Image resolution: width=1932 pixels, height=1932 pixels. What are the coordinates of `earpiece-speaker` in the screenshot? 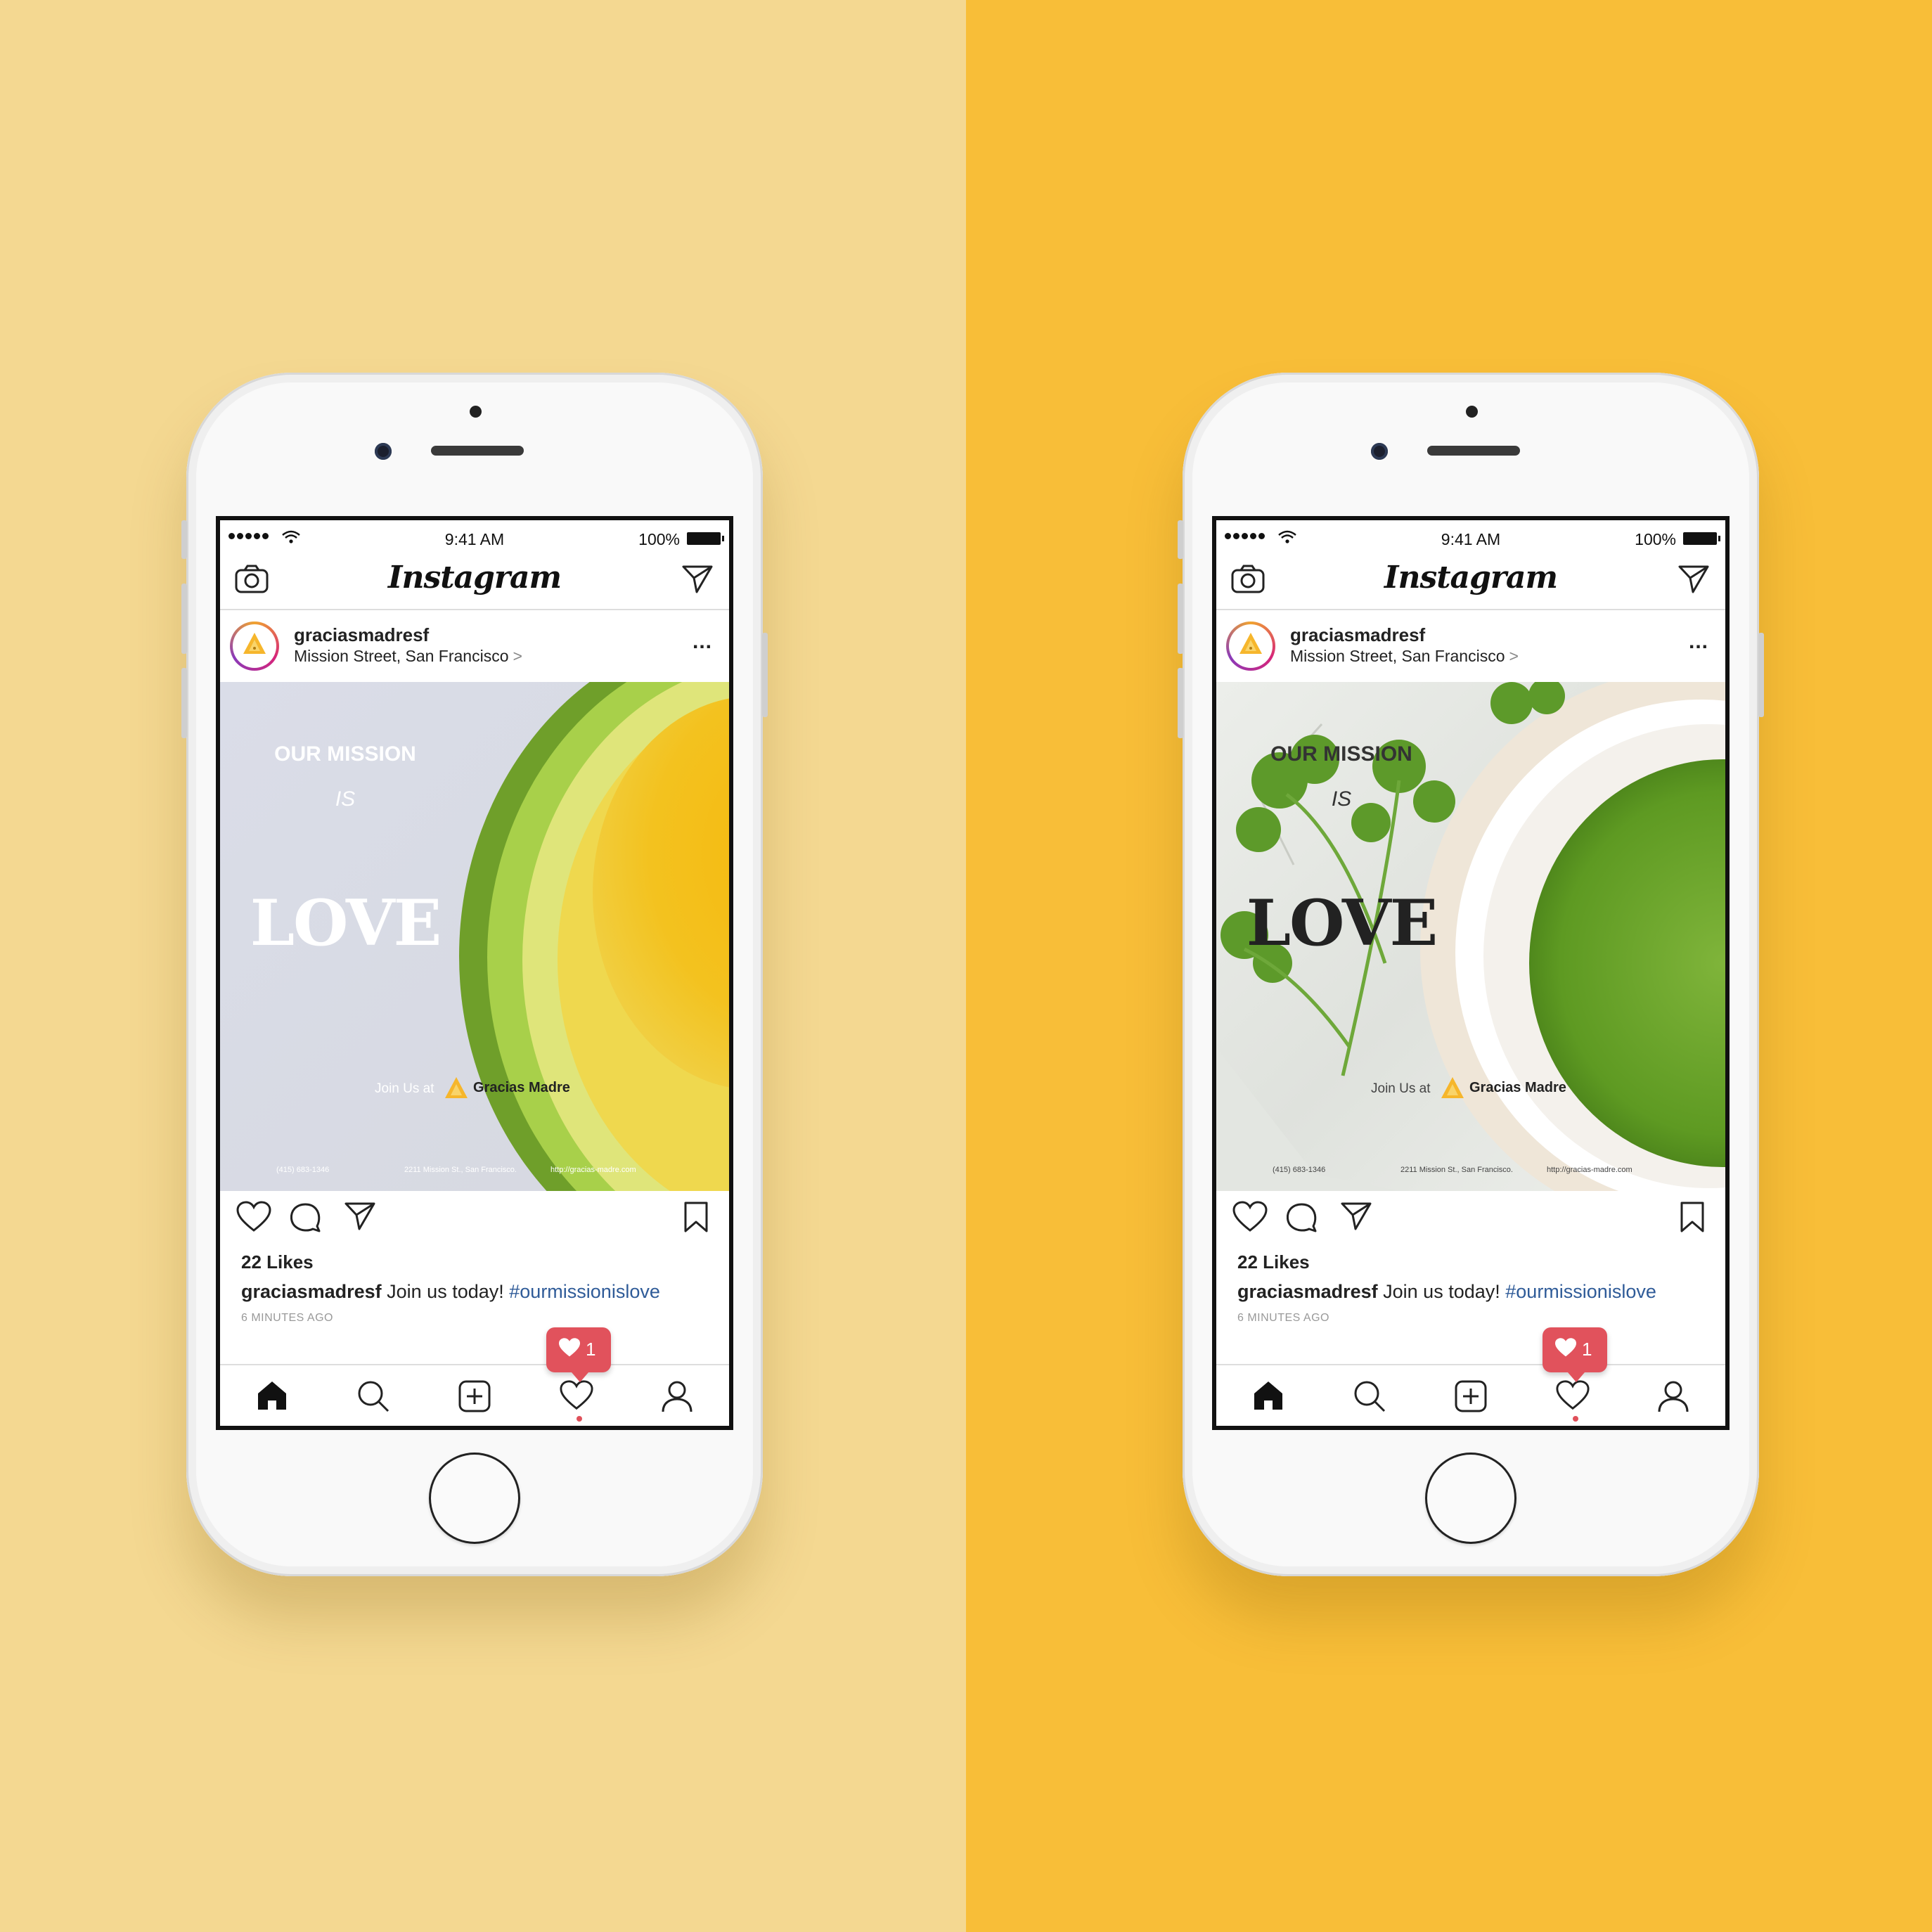 It's located at (477, 451).